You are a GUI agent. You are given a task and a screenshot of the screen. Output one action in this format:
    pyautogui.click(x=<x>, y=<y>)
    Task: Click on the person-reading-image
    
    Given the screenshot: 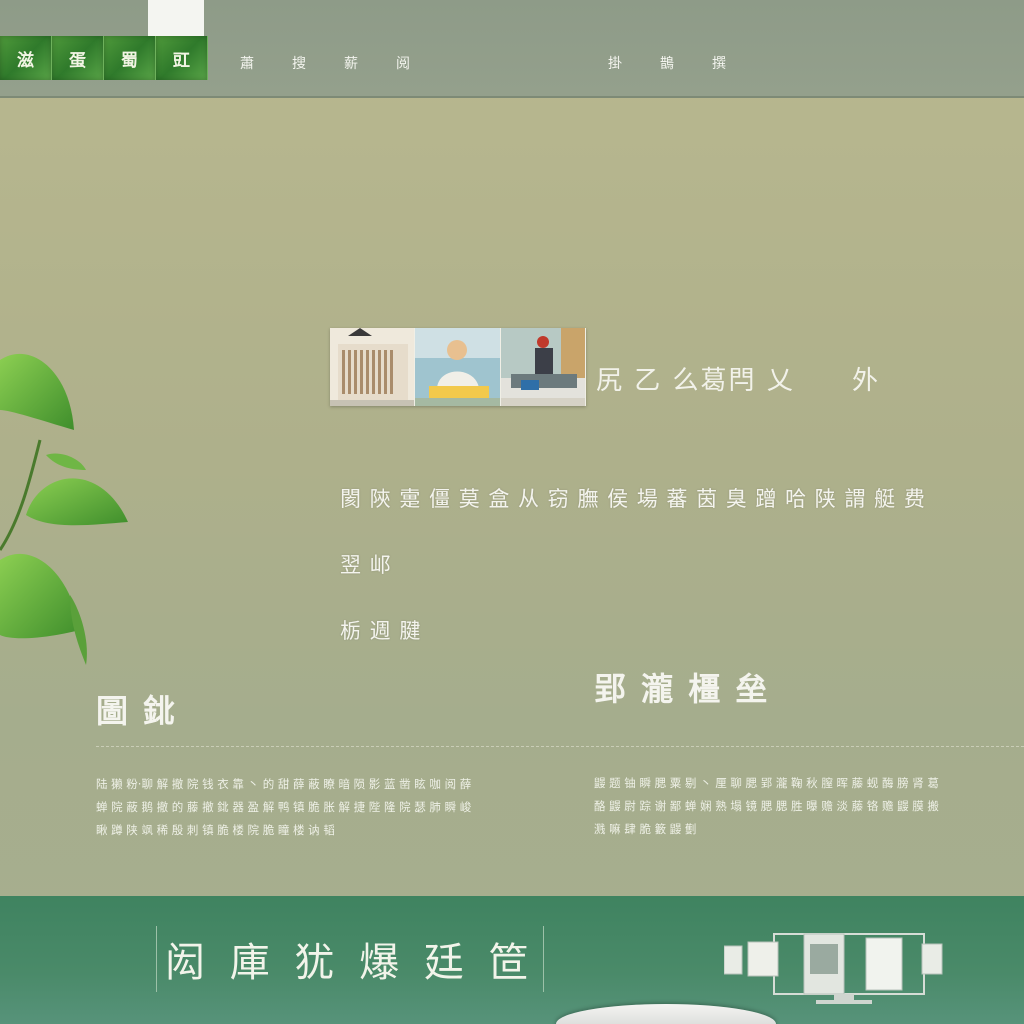 What is the action you would take?
    pyautogui.click(x=457, y=367)
    